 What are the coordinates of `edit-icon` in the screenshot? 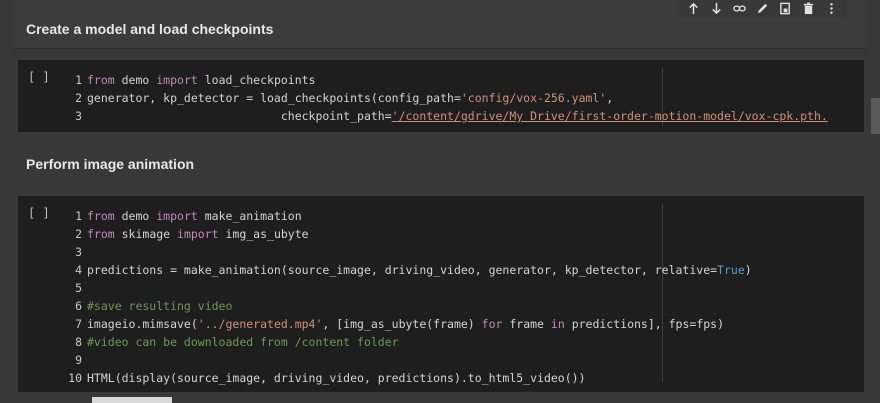 It's located at (762, 8).